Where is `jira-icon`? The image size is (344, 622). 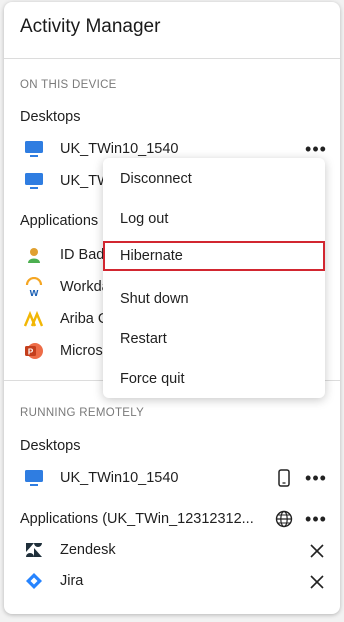 jira-icon is located at coordinates (34, 581).